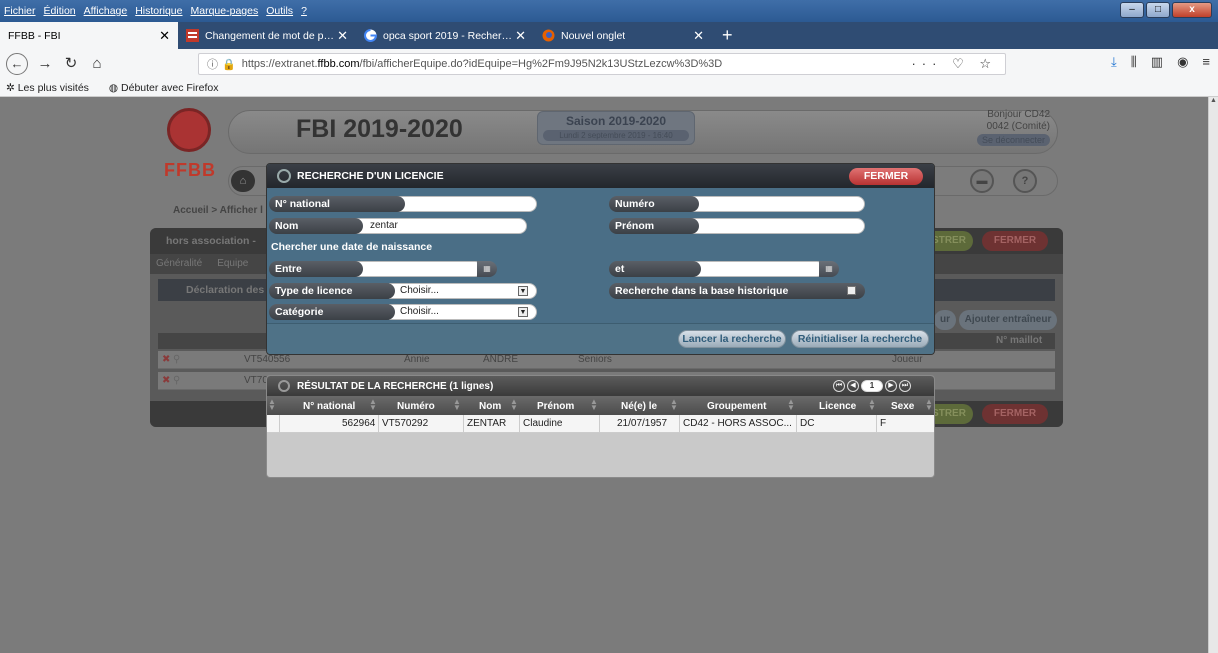 The height and width of the screenshot is (653, 1218). What do you see at coordinates (860, 339) in the screenshot?
I see `reinitialiser-recherche-button: Réinitialiser la recherche` at bounding box center [860, 339].